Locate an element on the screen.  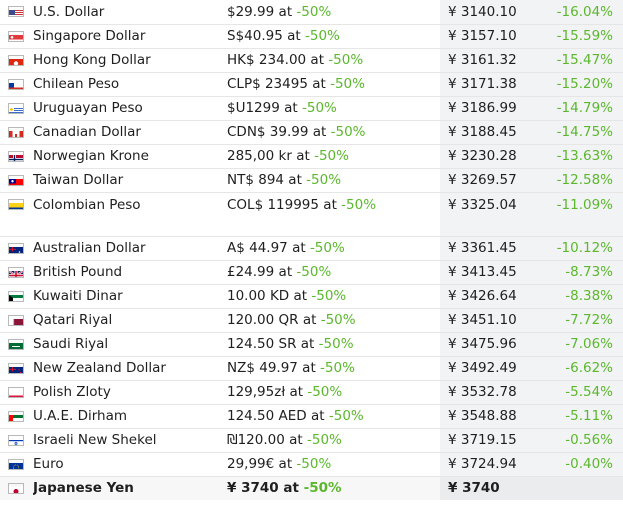
local-price: S$40.95 at -50% is located at coordinates (333, 36).